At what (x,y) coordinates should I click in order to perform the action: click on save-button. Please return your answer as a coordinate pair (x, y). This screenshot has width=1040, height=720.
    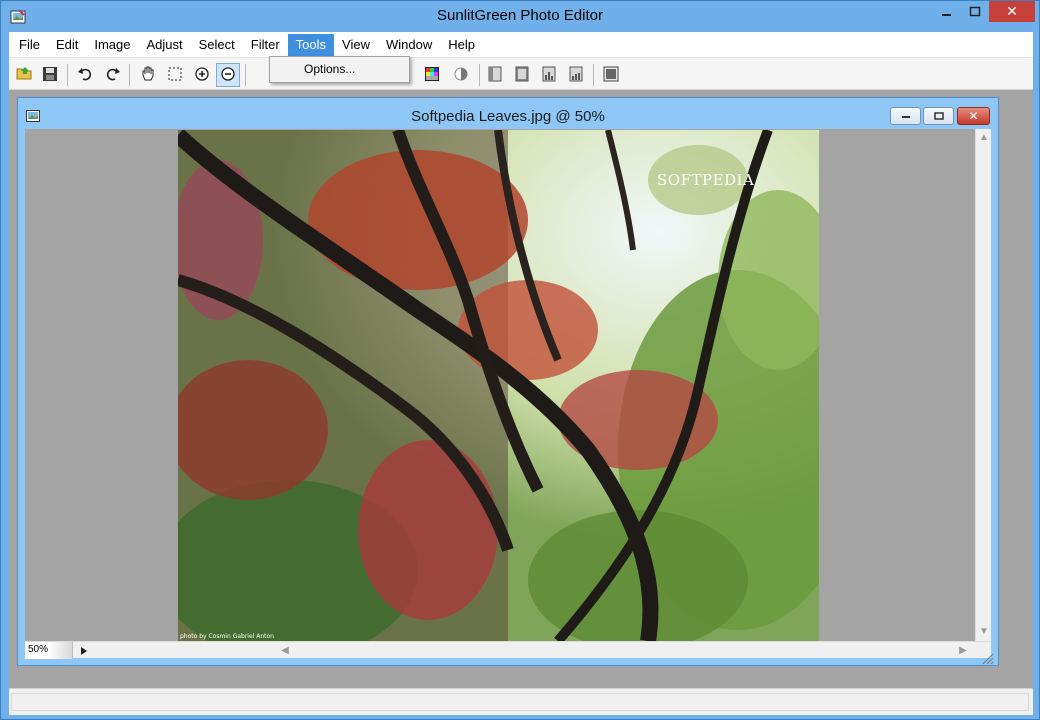
    Looking at the image, I should click on (50, 75).